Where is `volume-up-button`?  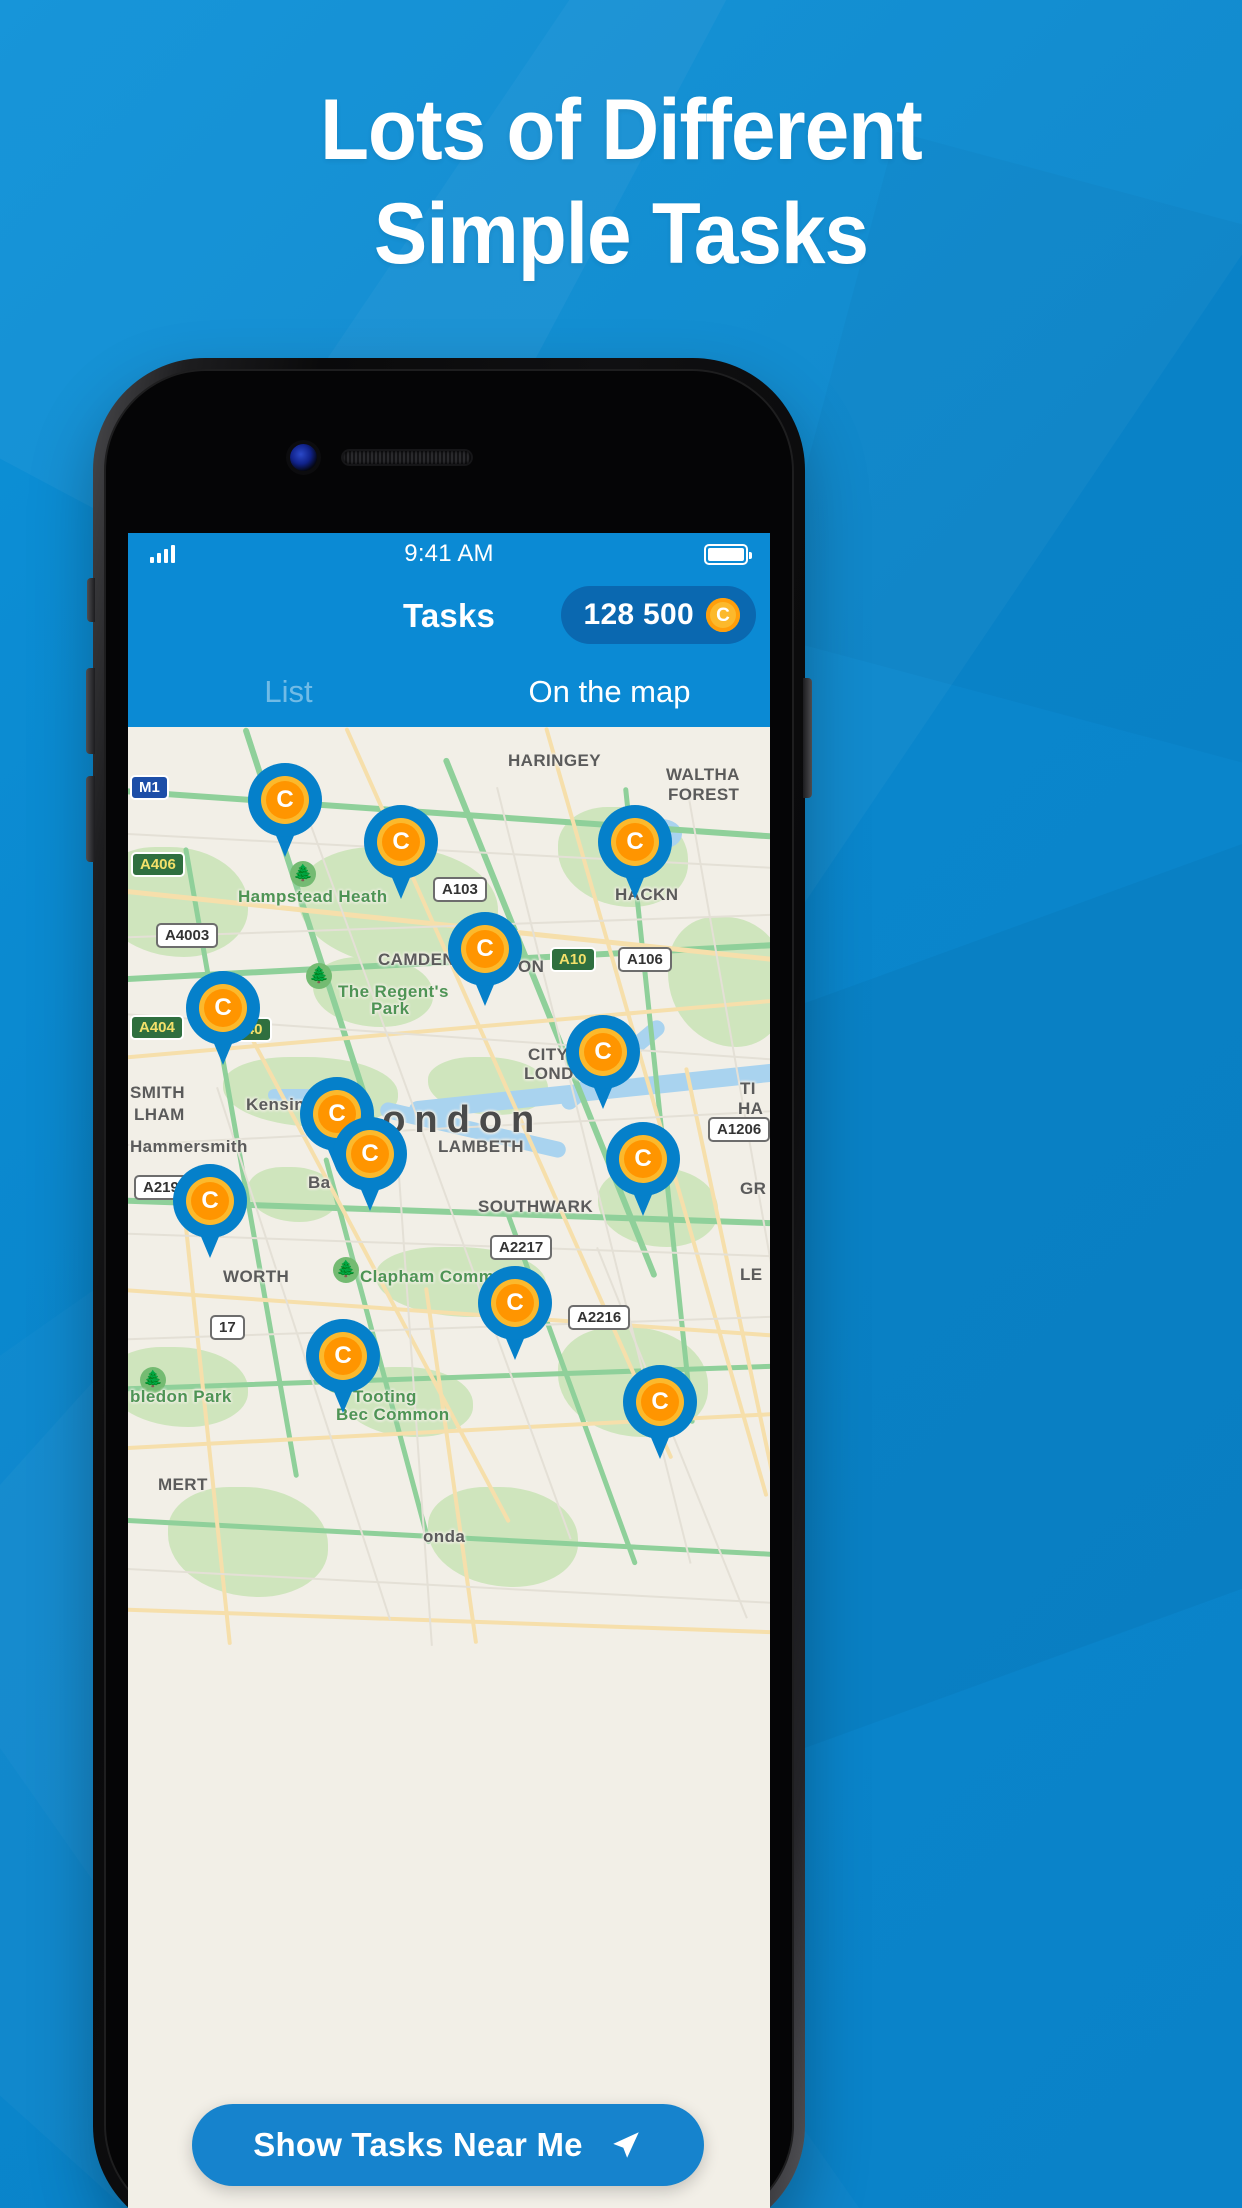 volume-up-button is located at coordinates (90, 711).